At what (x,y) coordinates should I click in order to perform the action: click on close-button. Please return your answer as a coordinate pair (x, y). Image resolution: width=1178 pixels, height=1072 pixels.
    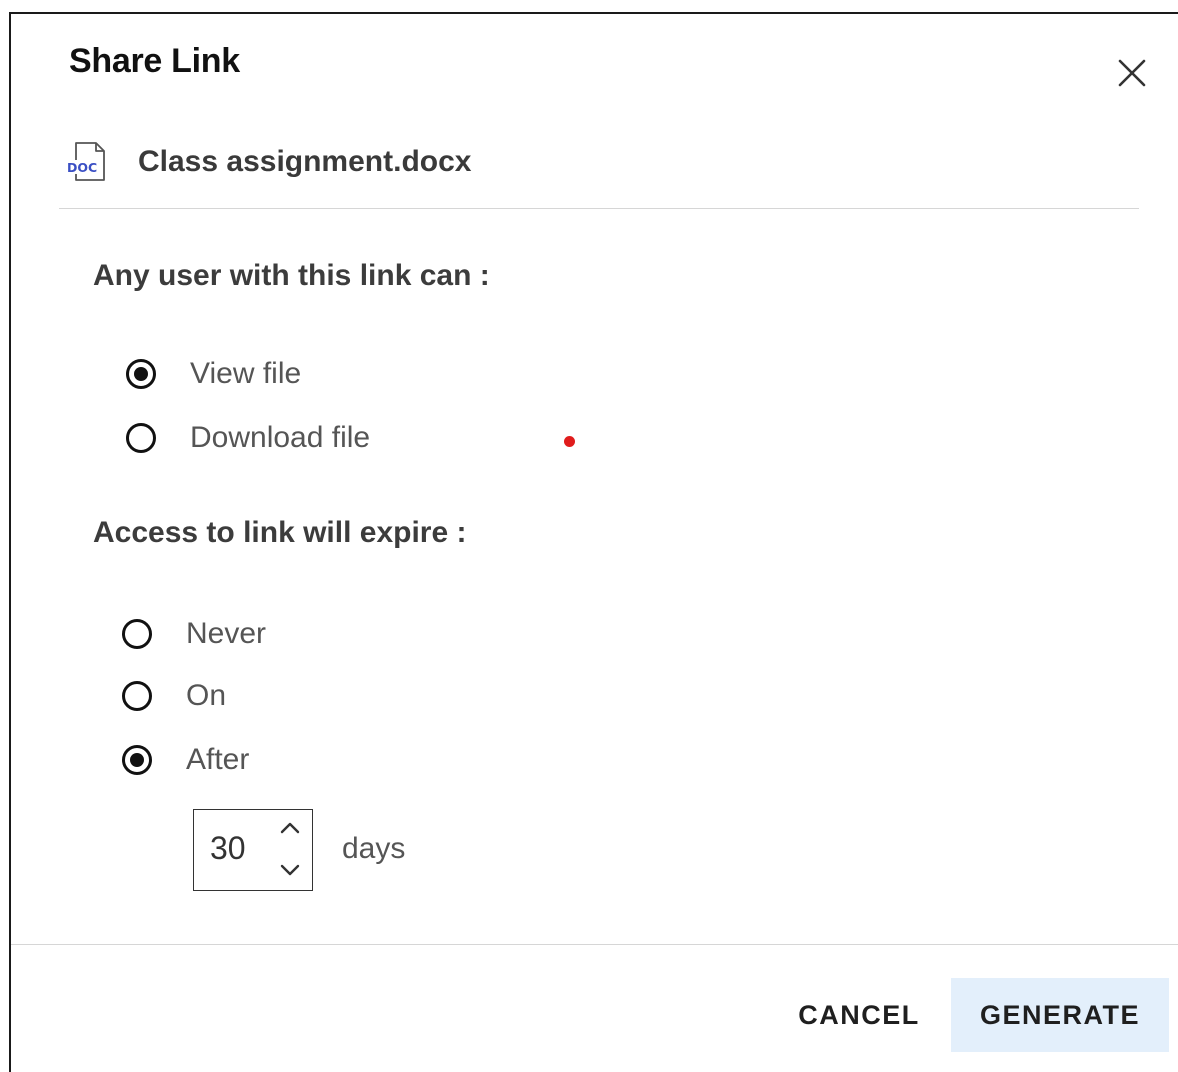
    Looking at the image, I should click on (1132, 73).